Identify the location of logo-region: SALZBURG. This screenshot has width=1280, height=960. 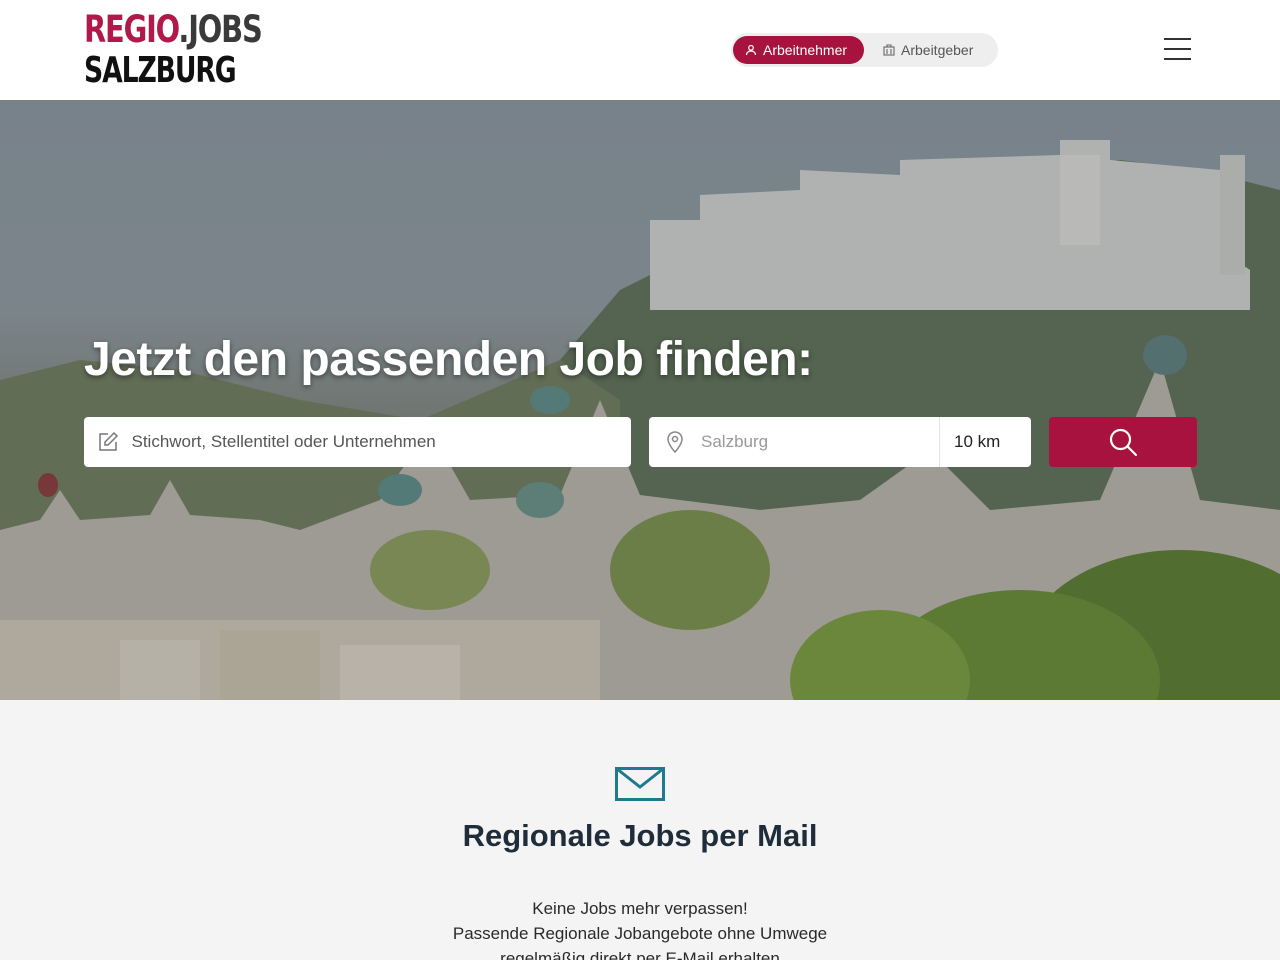
(160, 70).